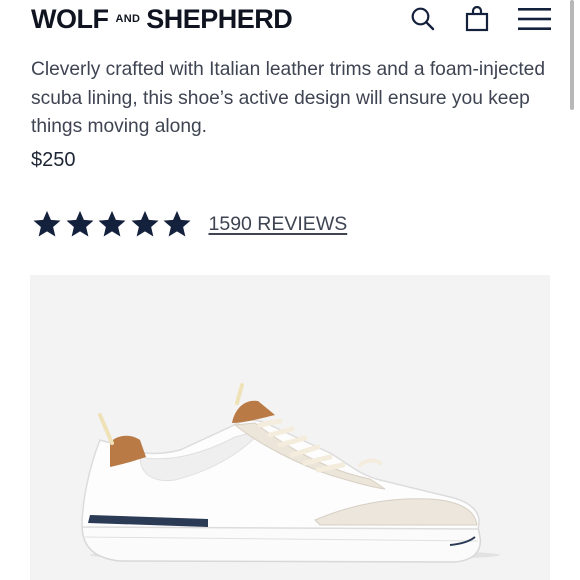 Image resolution: width=580 pixels, height=580 pixels. What do you see at coordinates (128, 19) in the screenshot?
I see `logo-wordmark-and: AND` at bounding box center [128, 19].